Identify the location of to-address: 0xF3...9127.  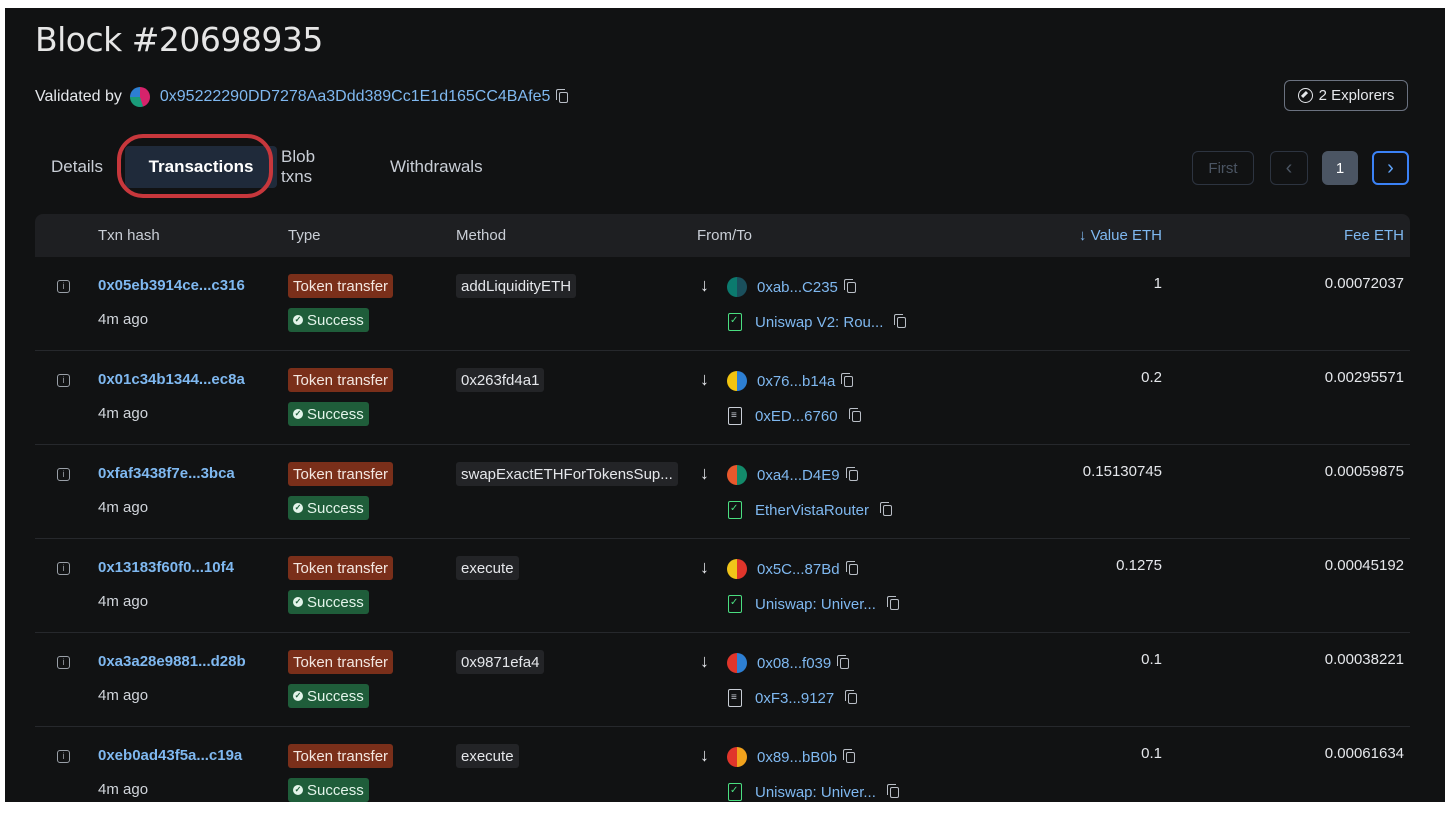
(792, 698).